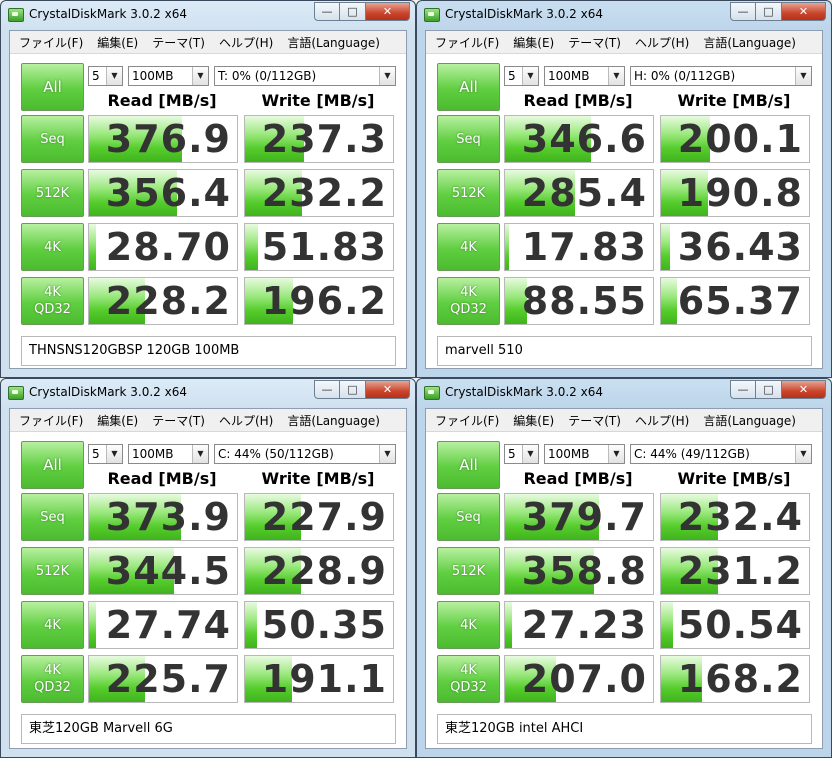 This screenshot has height=758, width=832. I want to click on 4k-read-cell: 17.83, so click(579, 247).